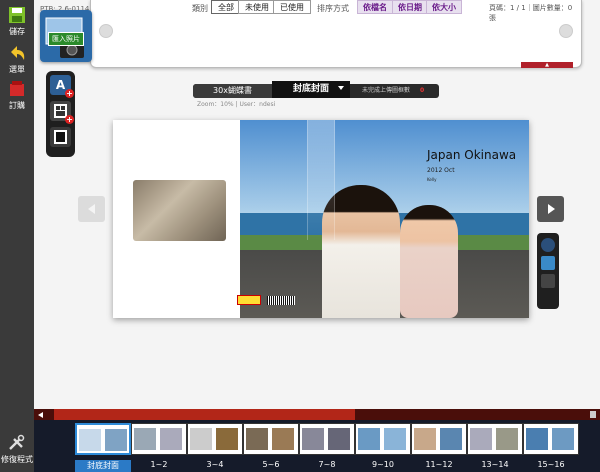 The width and height of the screenshot is (600, 472). What do you see at coordinates (66, 39) in the screenshot?
I see `import-photos-label: 匯入照片` at bounding box center [66, 39].